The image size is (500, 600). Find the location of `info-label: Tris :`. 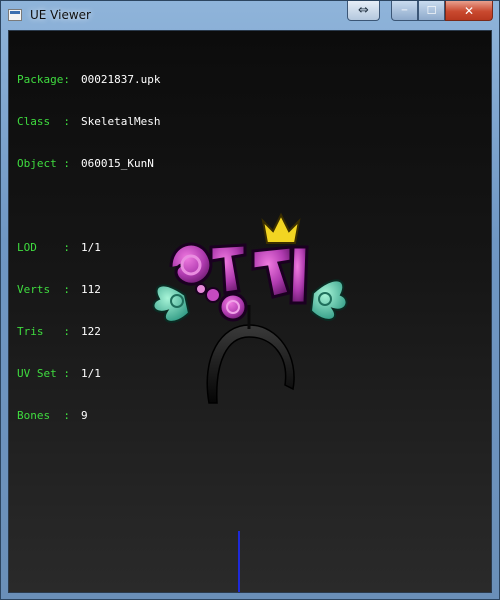

info-label: Tris : is located at coordinates (43, 331).